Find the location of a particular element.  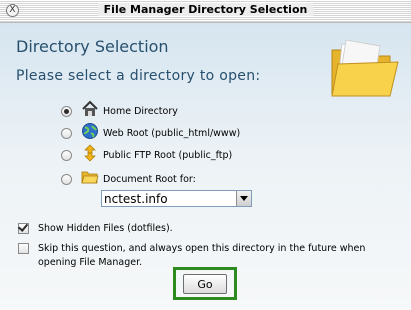

public-ftp-radio is located at coordinates (66, 155).